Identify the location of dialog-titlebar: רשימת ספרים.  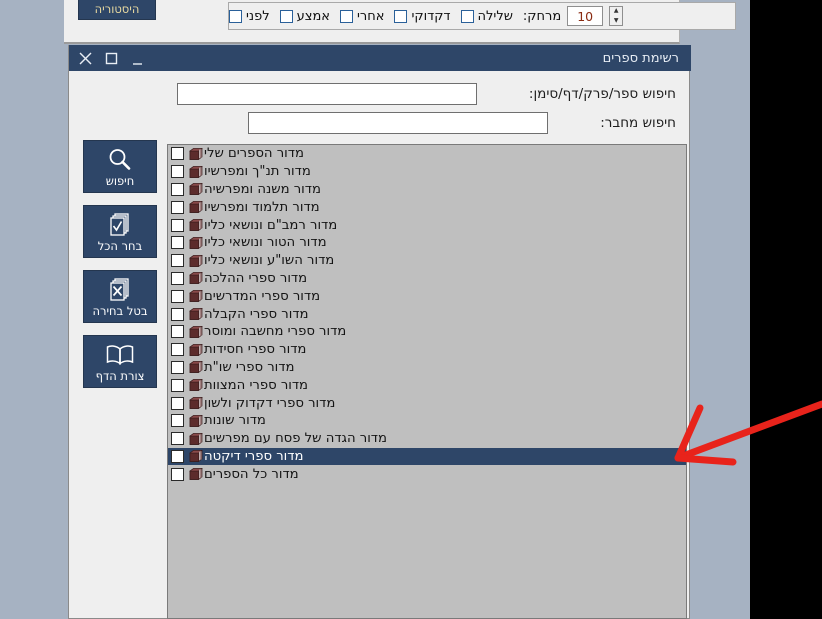
(380, 58).